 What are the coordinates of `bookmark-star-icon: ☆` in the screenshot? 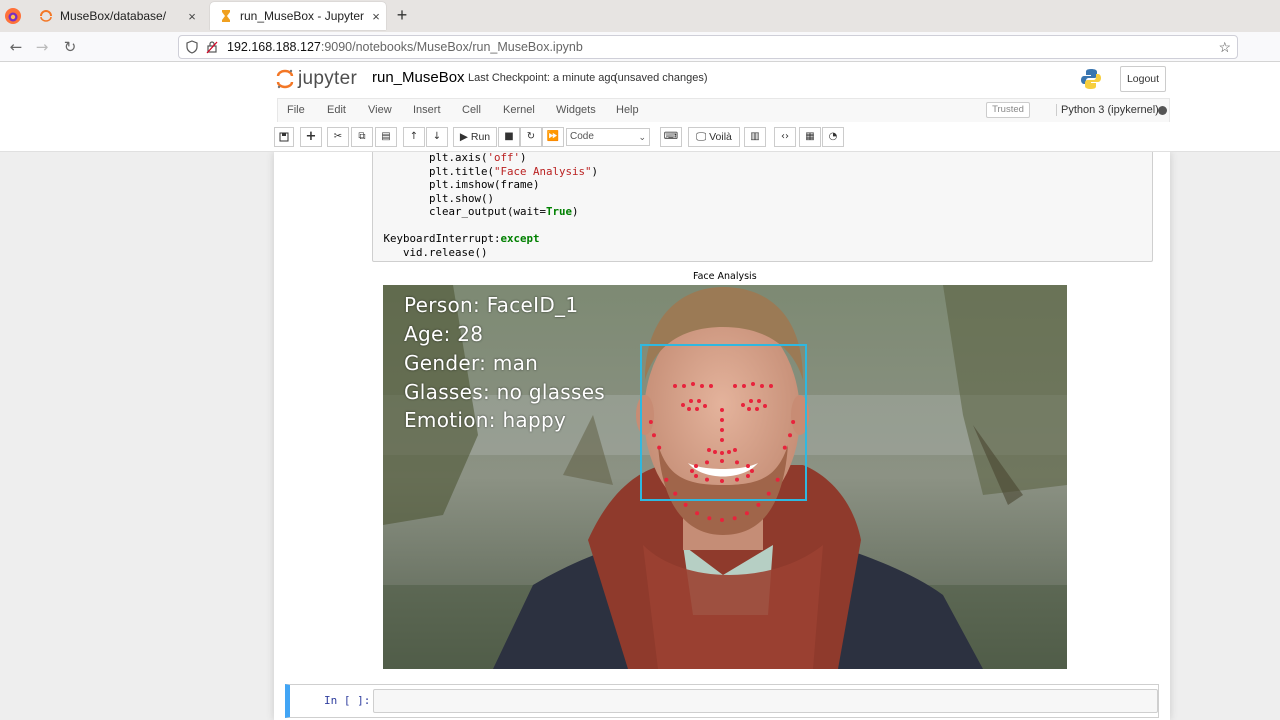 It's located at (1224, 47).